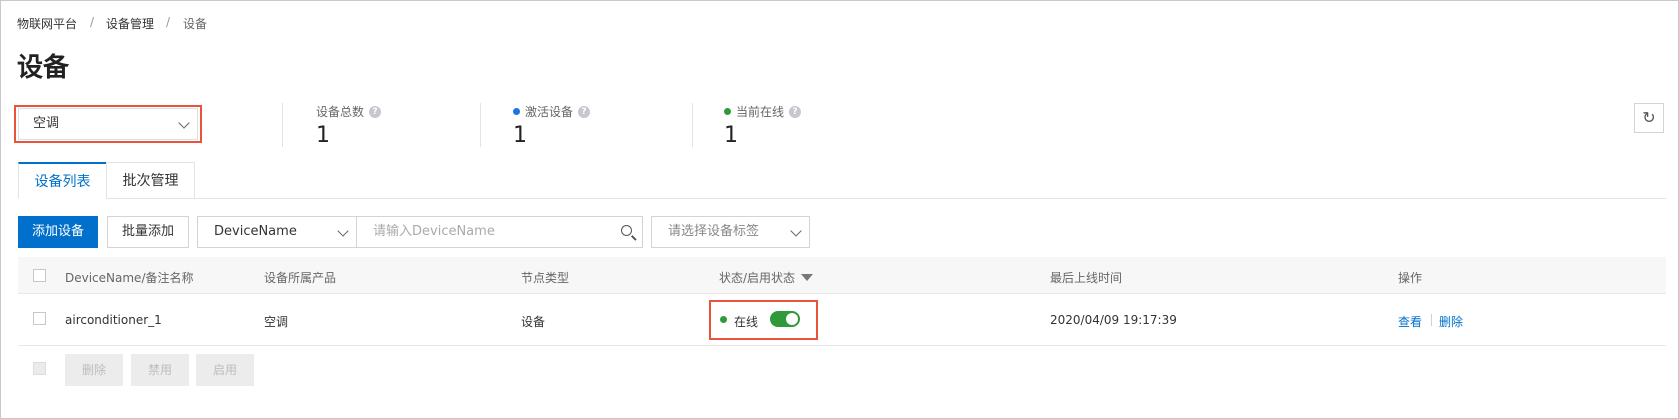 The image size is (1679, 419). What do you see at coordinates (1410, 321) in the screenshot?
I see `view-link: 查看` at bounding box center [1410, 321].